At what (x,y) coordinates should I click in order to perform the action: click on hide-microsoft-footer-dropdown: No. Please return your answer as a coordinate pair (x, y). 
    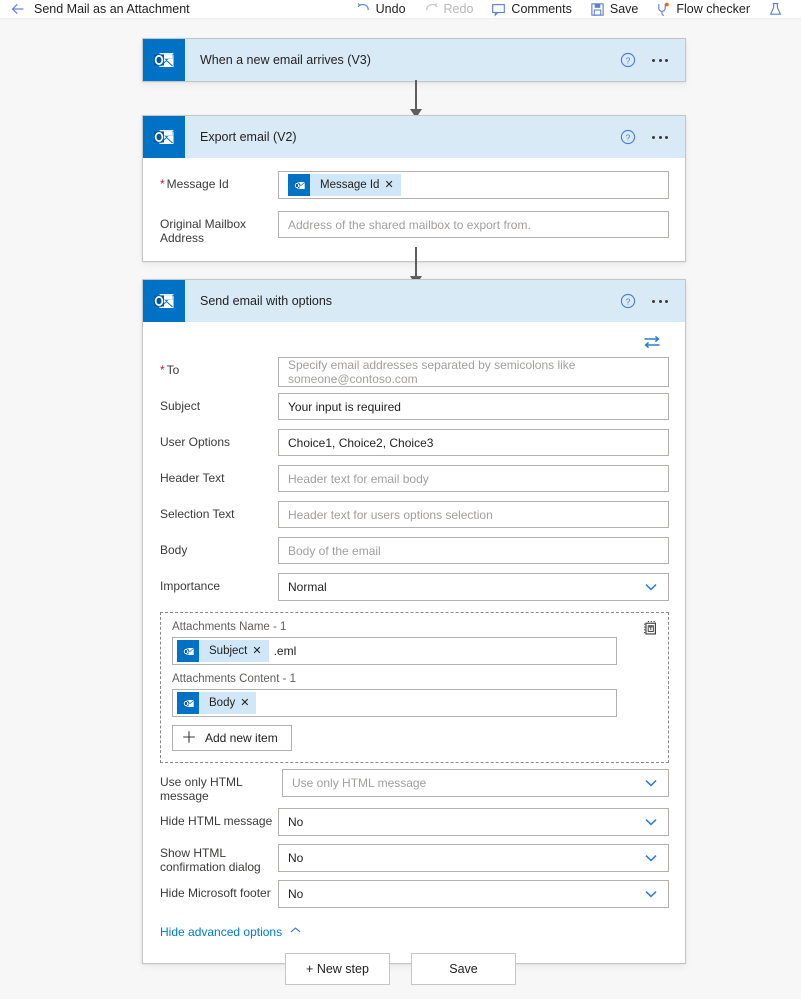
    Looking at the image, I should click on (473, 894).